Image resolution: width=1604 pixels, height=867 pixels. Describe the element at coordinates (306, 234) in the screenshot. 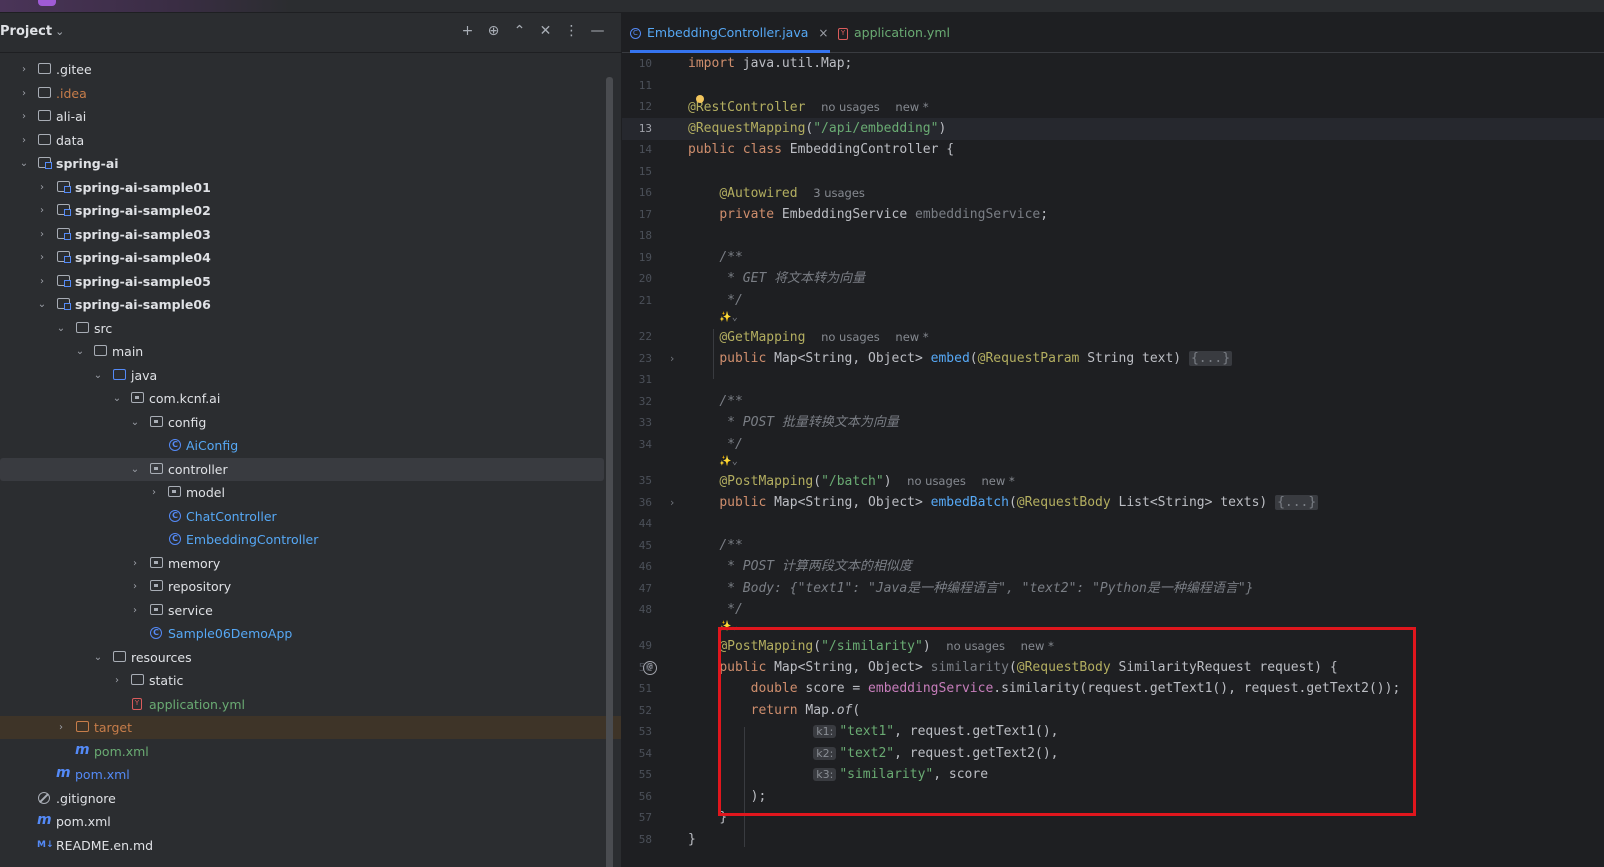

I see `tree-item-spring-ai-sample03: › spring-ai-sample03` at that location.